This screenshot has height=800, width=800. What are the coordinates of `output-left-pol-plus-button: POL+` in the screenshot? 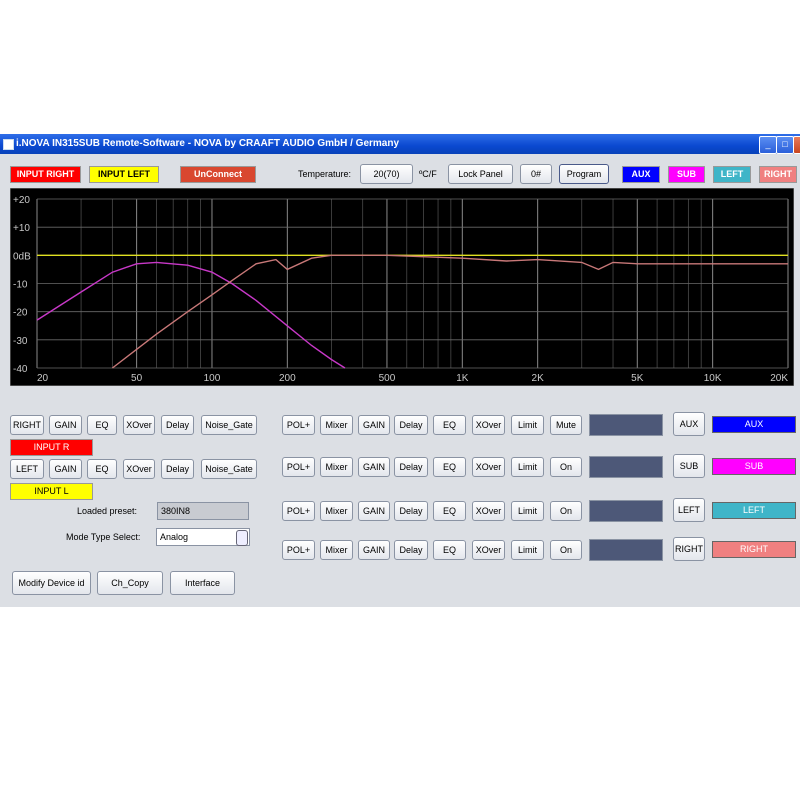 It's located at (298, 511).